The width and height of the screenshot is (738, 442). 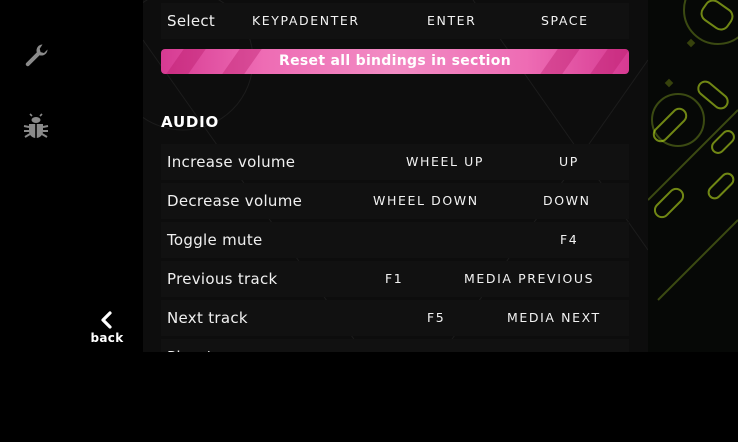 I want to click on chevron-left-icon, so click(x=106, y=320).